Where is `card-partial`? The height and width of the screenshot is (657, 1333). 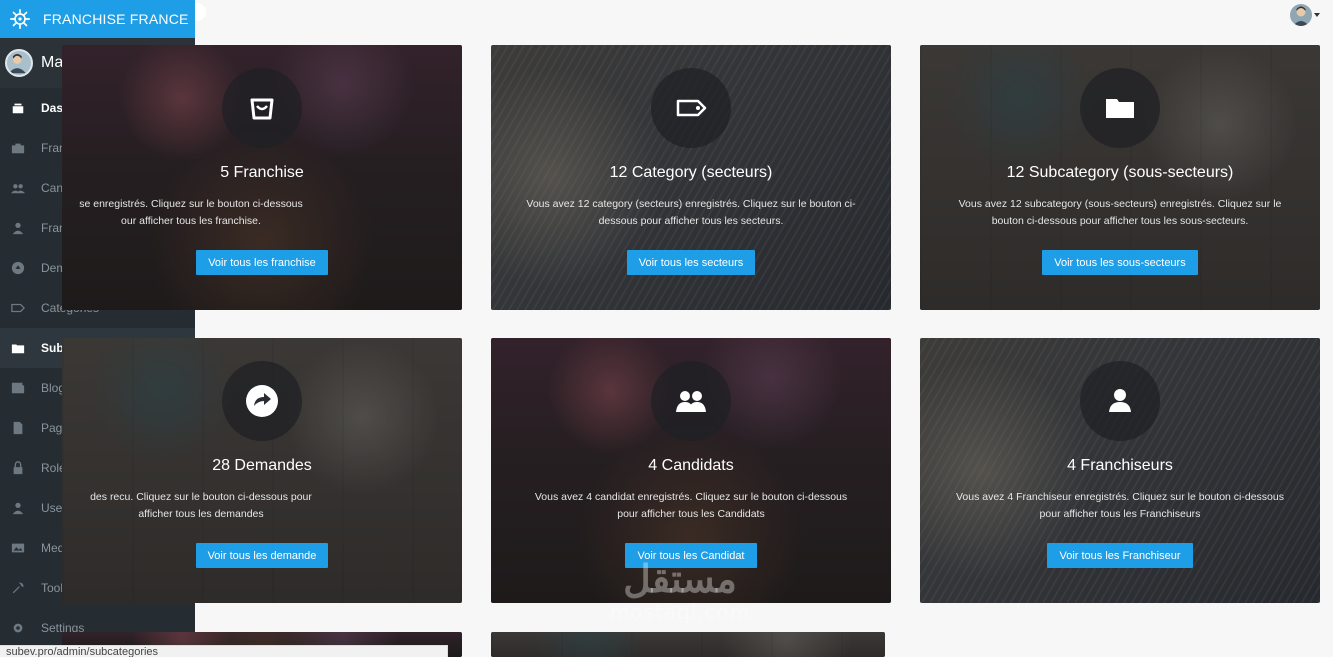
card-partial is located at coordinates (688, 644).